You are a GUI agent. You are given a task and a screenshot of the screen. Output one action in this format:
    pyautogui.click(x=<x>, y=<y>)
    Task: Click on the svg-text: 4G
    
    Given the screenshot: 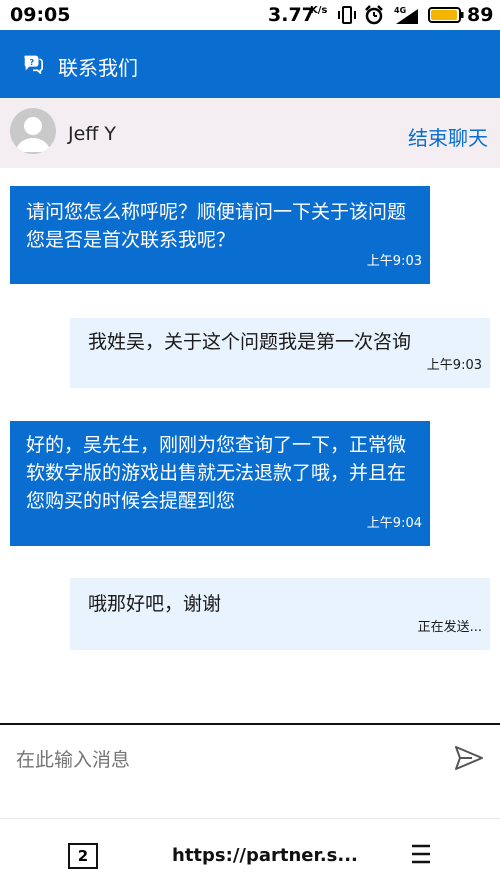 What is the action you would take?
    pyautogui.click(x=400, y=10)
    